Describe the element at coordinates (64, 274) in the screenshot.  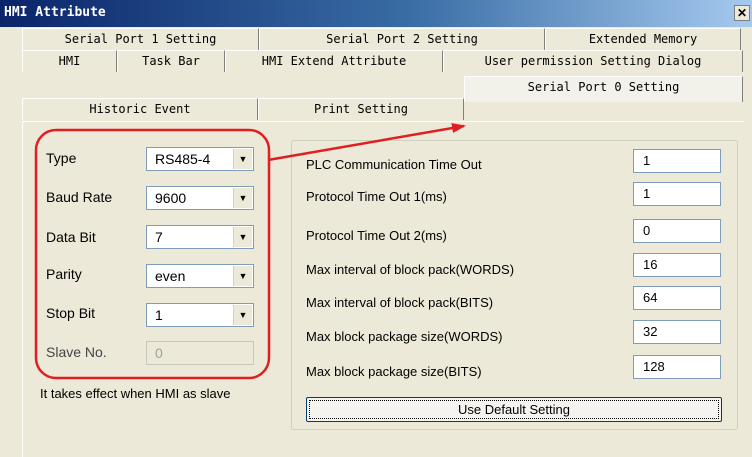
I see `parity-label: Parity` at that location.